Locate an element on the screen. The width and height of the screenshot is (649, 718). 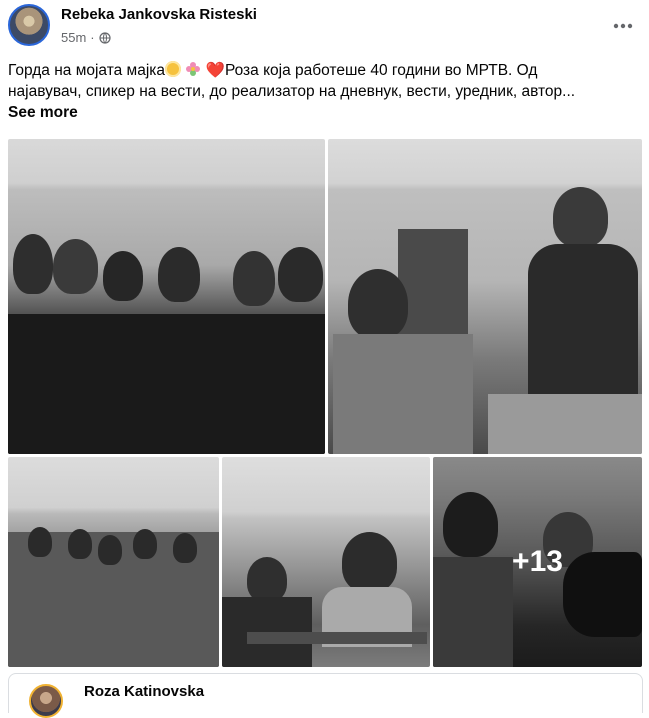
heart-emoji-icon: ❤️ is located at coordinates (215, 70).